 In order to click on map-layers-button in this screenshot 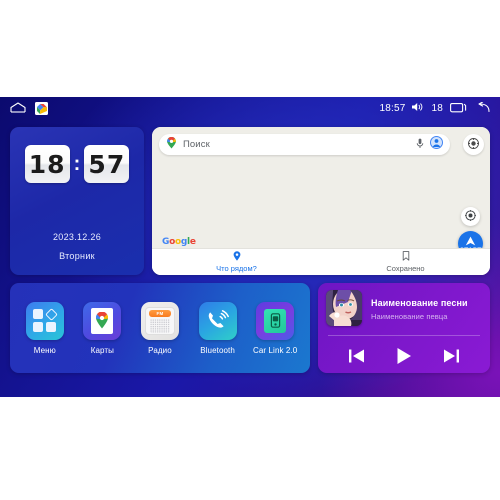, I will do `click(473, 144)`.